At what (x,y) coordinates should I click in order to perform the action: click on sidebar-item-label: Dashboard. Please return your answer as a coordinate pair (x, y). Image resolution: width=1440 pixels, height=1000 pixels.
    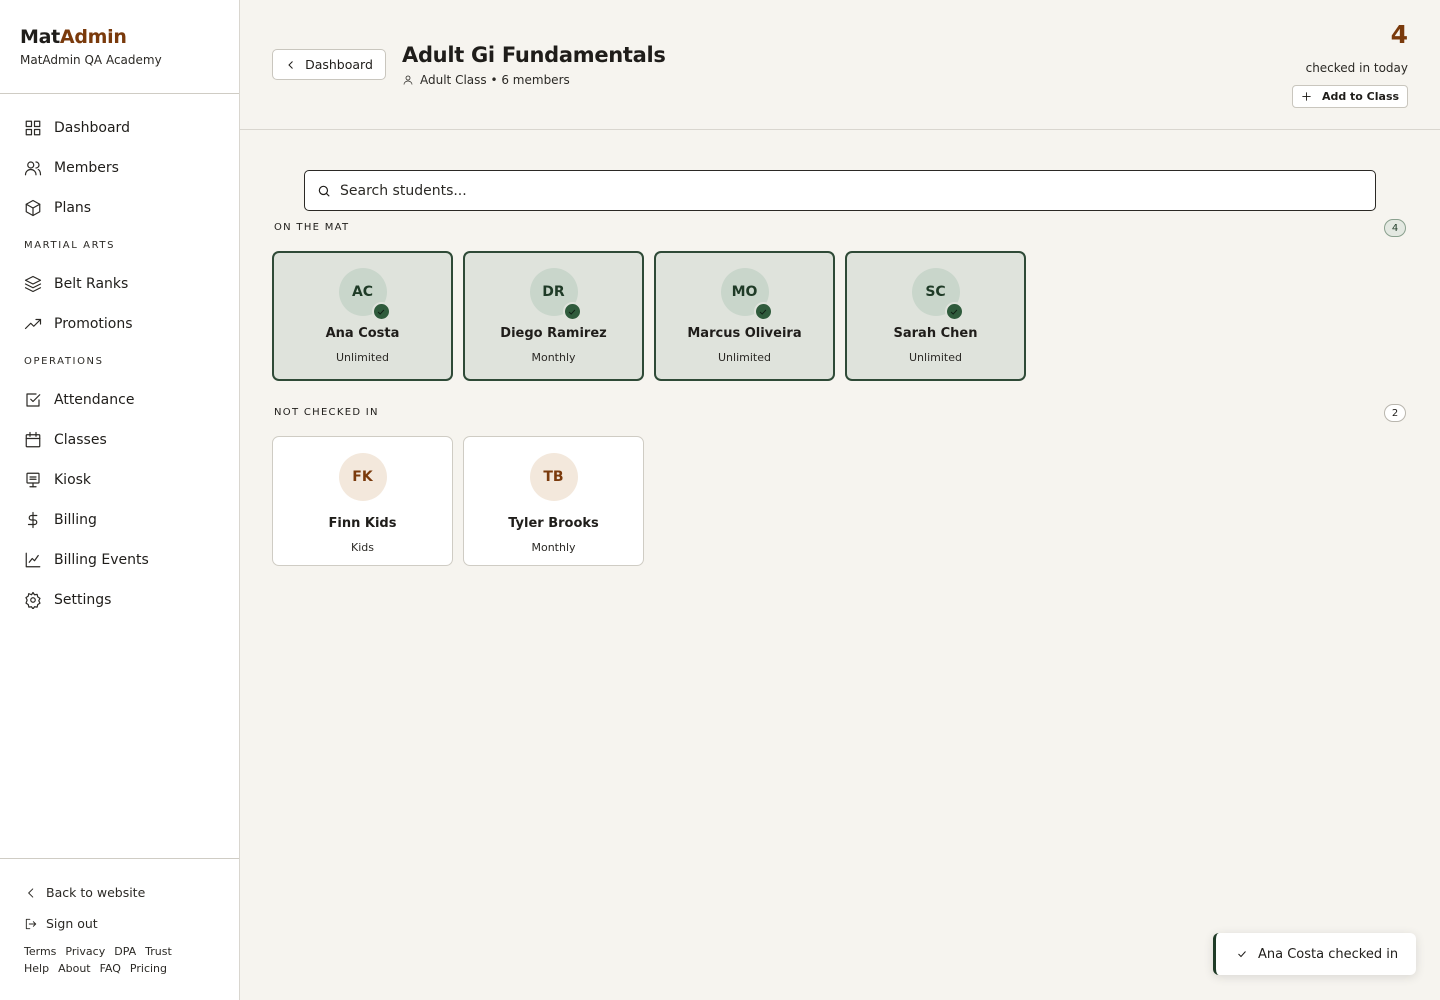
    Looking at the image, I should click on (92, 128).